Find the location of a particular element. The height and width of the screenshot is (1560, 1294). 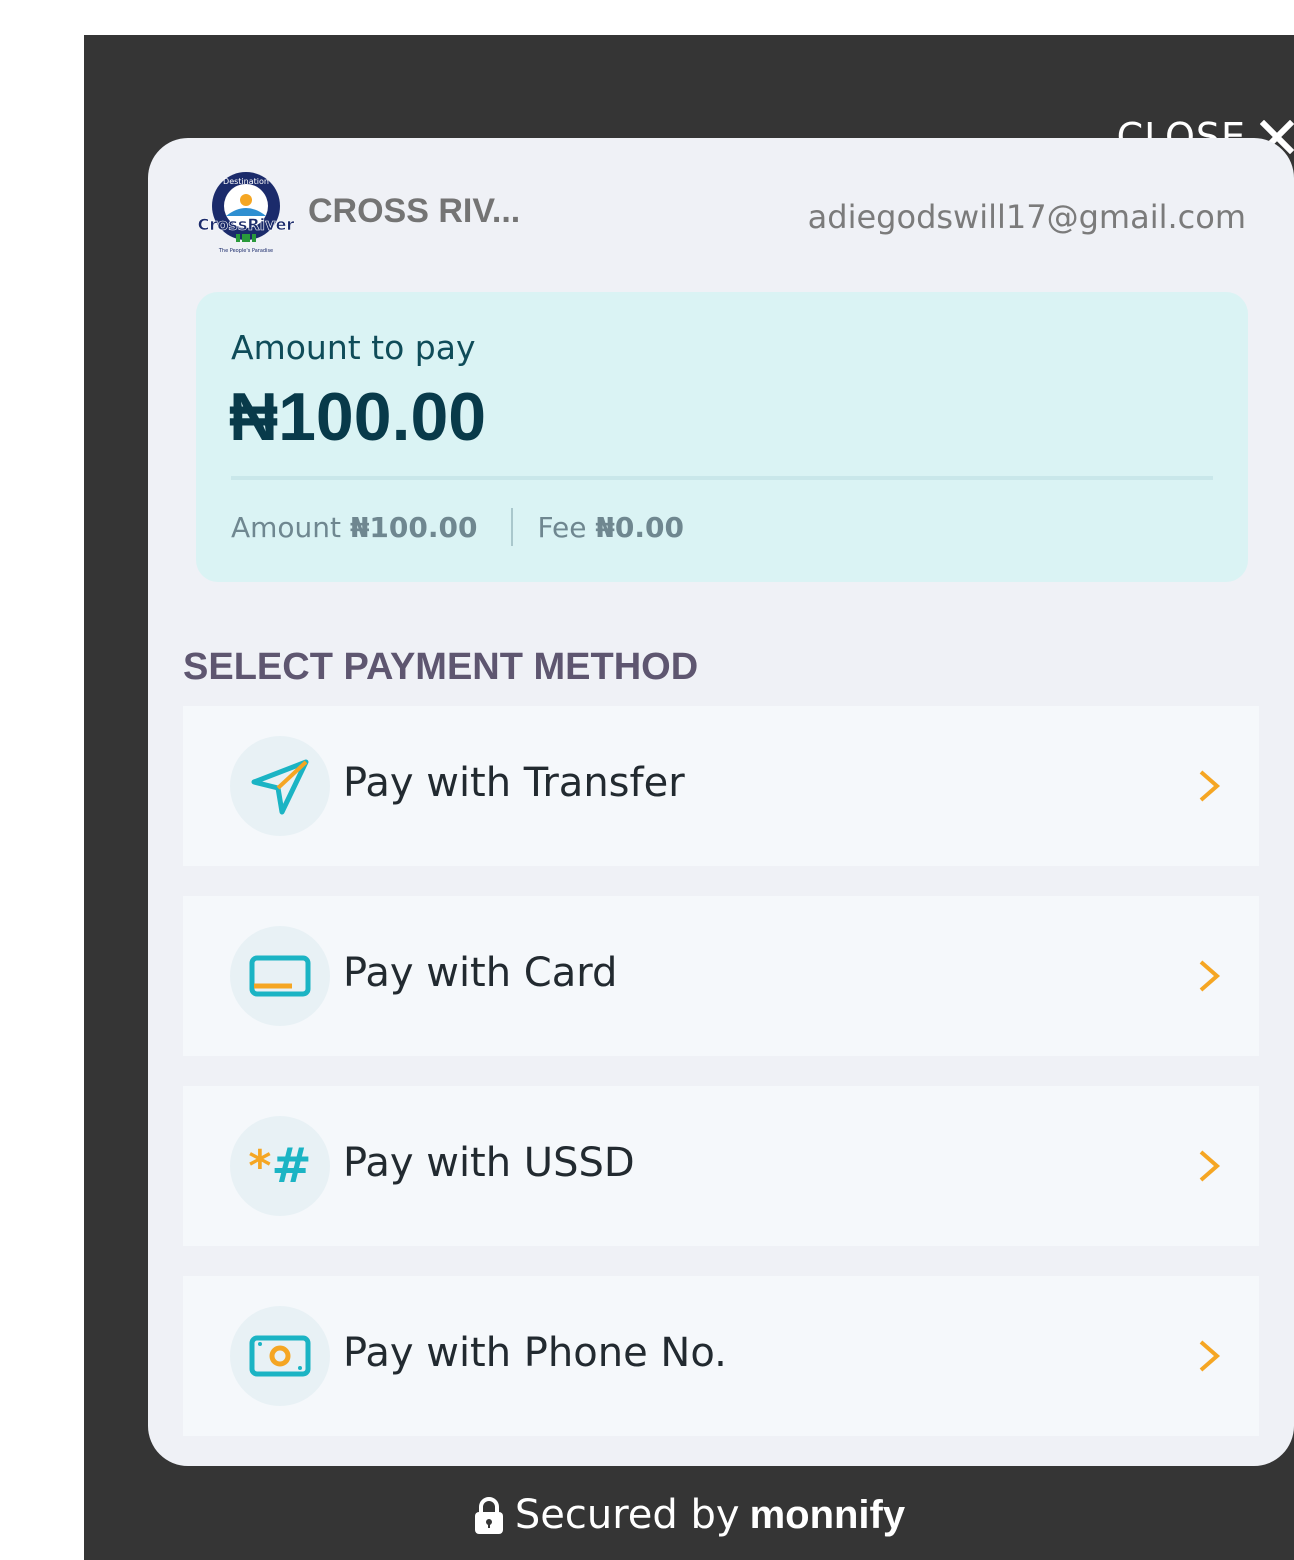

send-icon is located at coordinates (280, 786).